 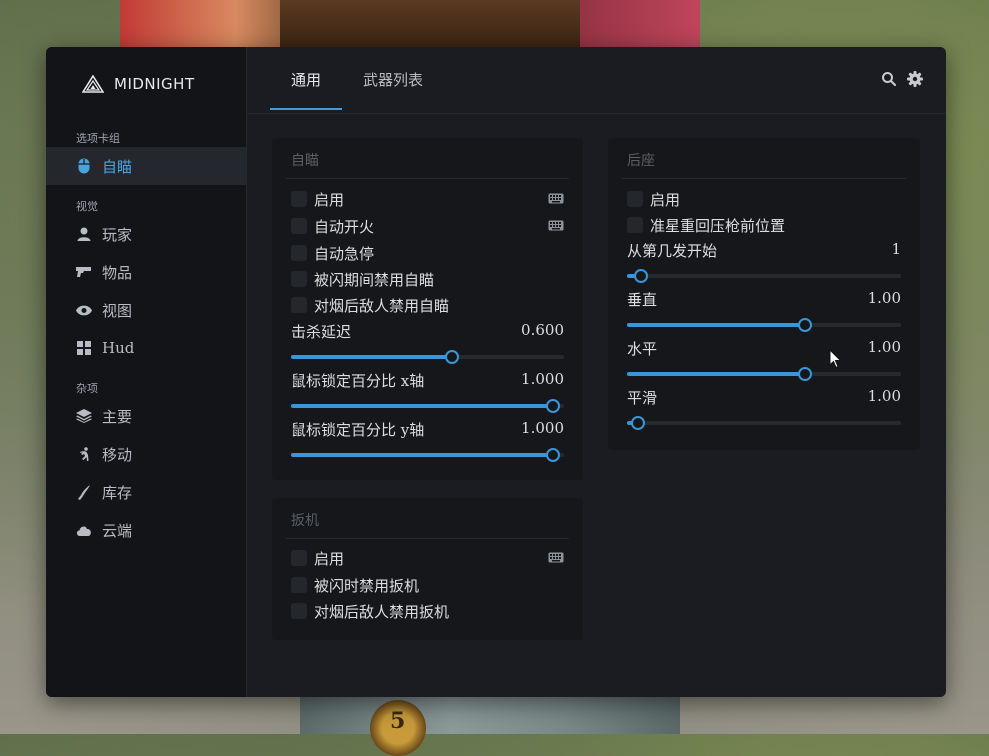 What do you see at coordinates (427, 585) in the screenshot?
I see `trigger-flash-disable-row: 被闪时禁用扳机` at bounding box center [427, 585].